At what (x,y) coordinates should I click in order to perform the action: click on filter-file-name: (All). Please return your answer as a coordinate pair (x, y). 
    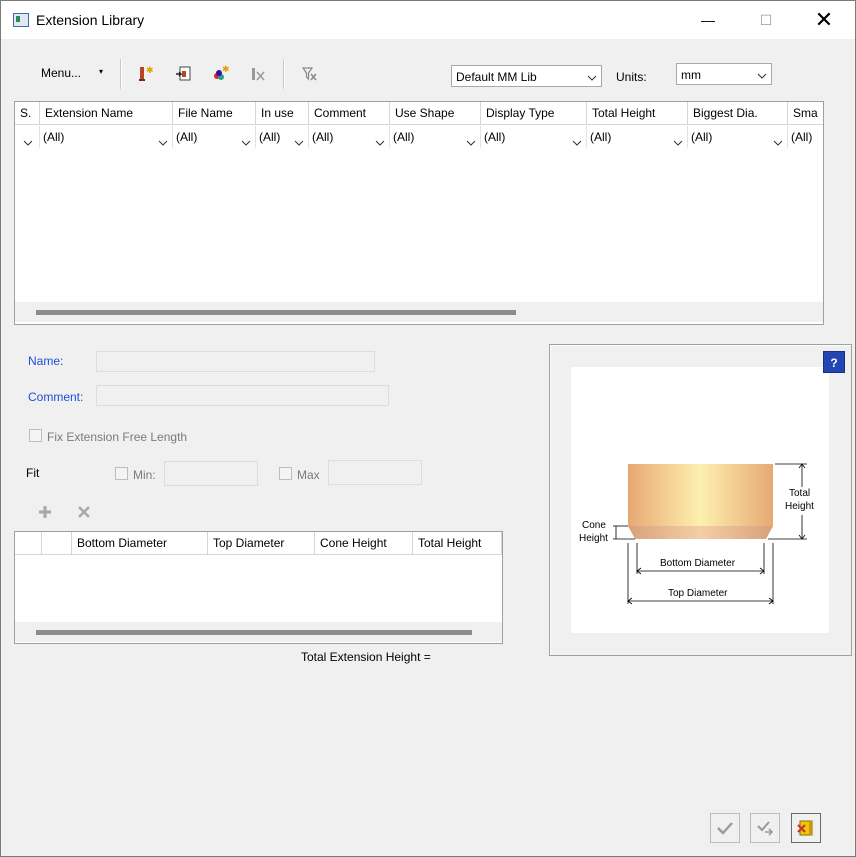
    Looking at the image, I should click on (214, 137).